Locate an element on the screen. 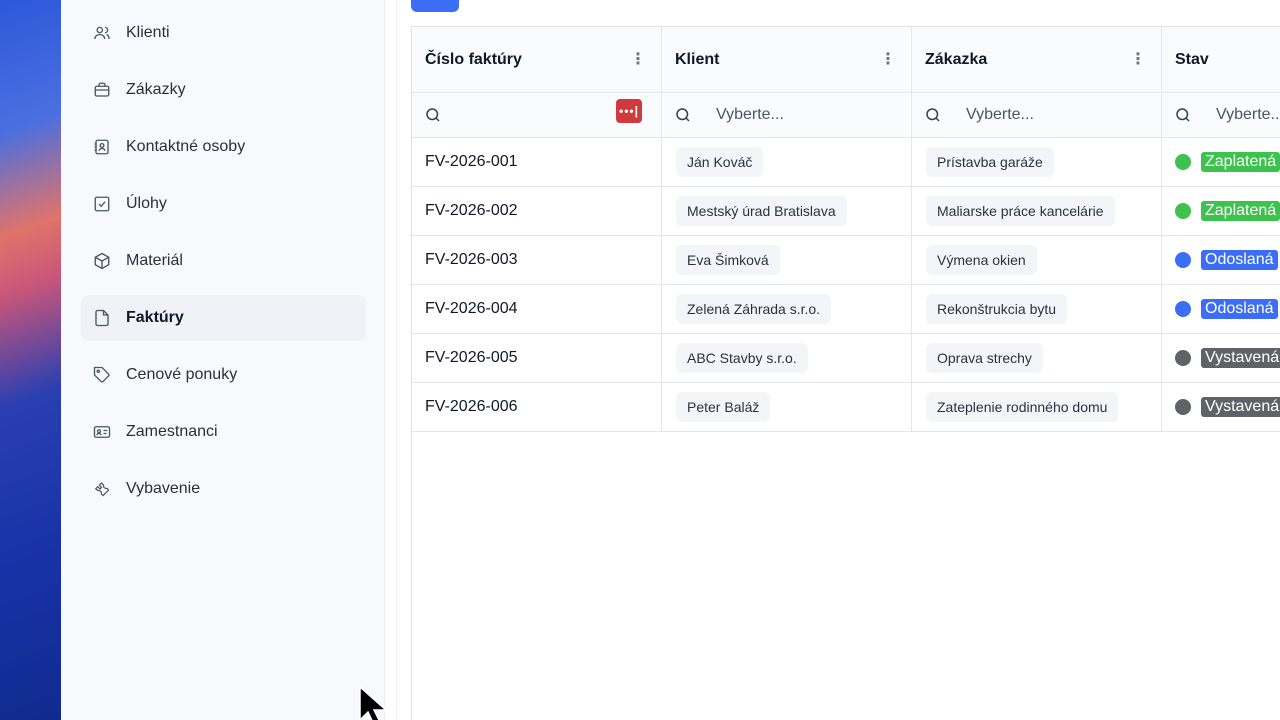  sidebar-item-label: Kontaktné osoby is located at coordinates (186, 146).